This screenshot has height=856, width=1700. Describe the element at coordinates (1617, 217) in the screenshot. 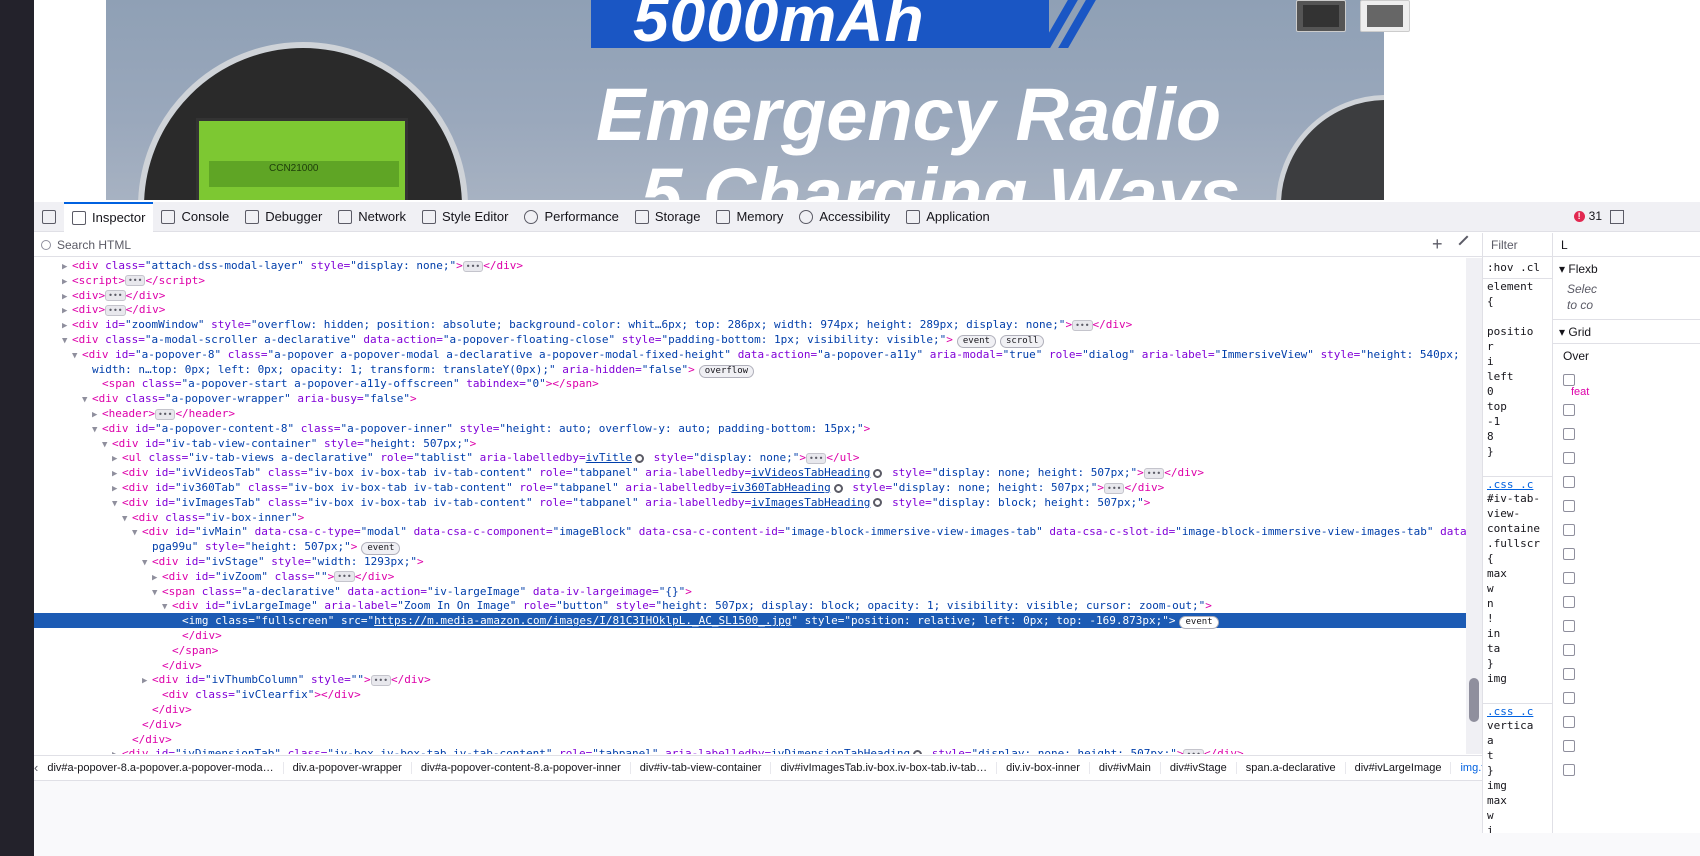

I see `dock-layout-icon` at that location.